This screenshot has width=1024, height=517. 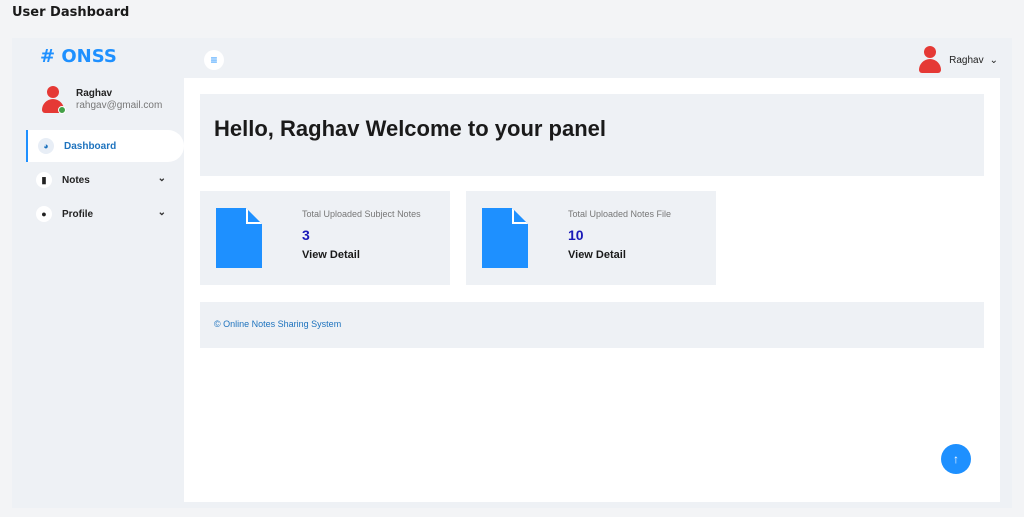 What do you see at coordinates (94, 93) in the screenshot?
I see `sidebar-user-name: Raghav` at bounding box center [94, 93].